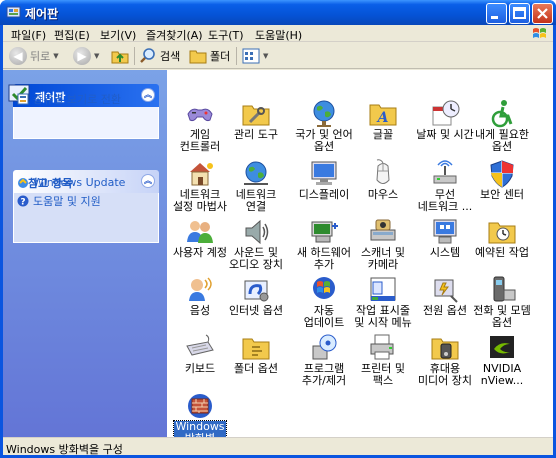  I want to click on printer-icon, so click(382, 347).